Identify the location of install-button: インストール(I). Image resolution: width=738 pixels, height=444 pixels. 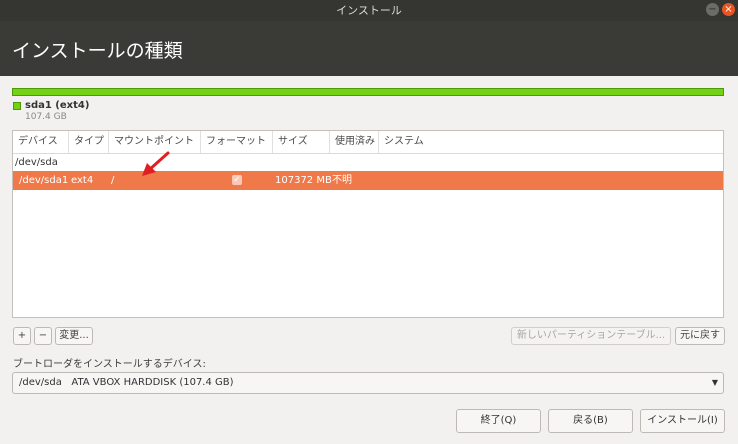
(682, 421).